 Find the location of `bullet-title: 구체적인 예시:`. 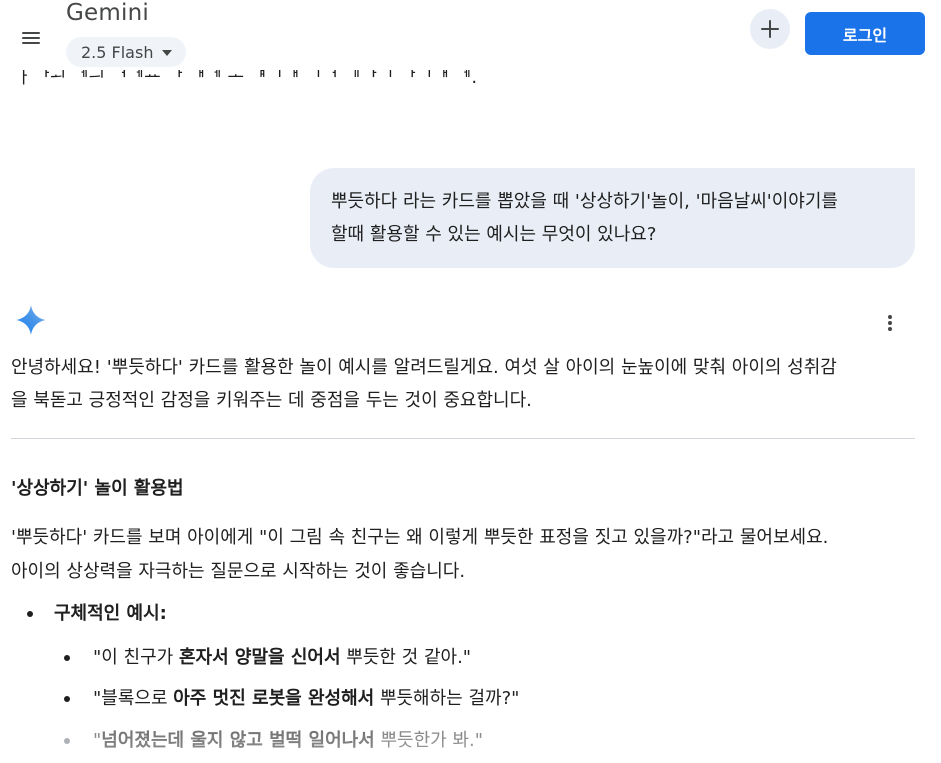

bullet-title: 구체적인 예시: is located at coordinates (110, 613).